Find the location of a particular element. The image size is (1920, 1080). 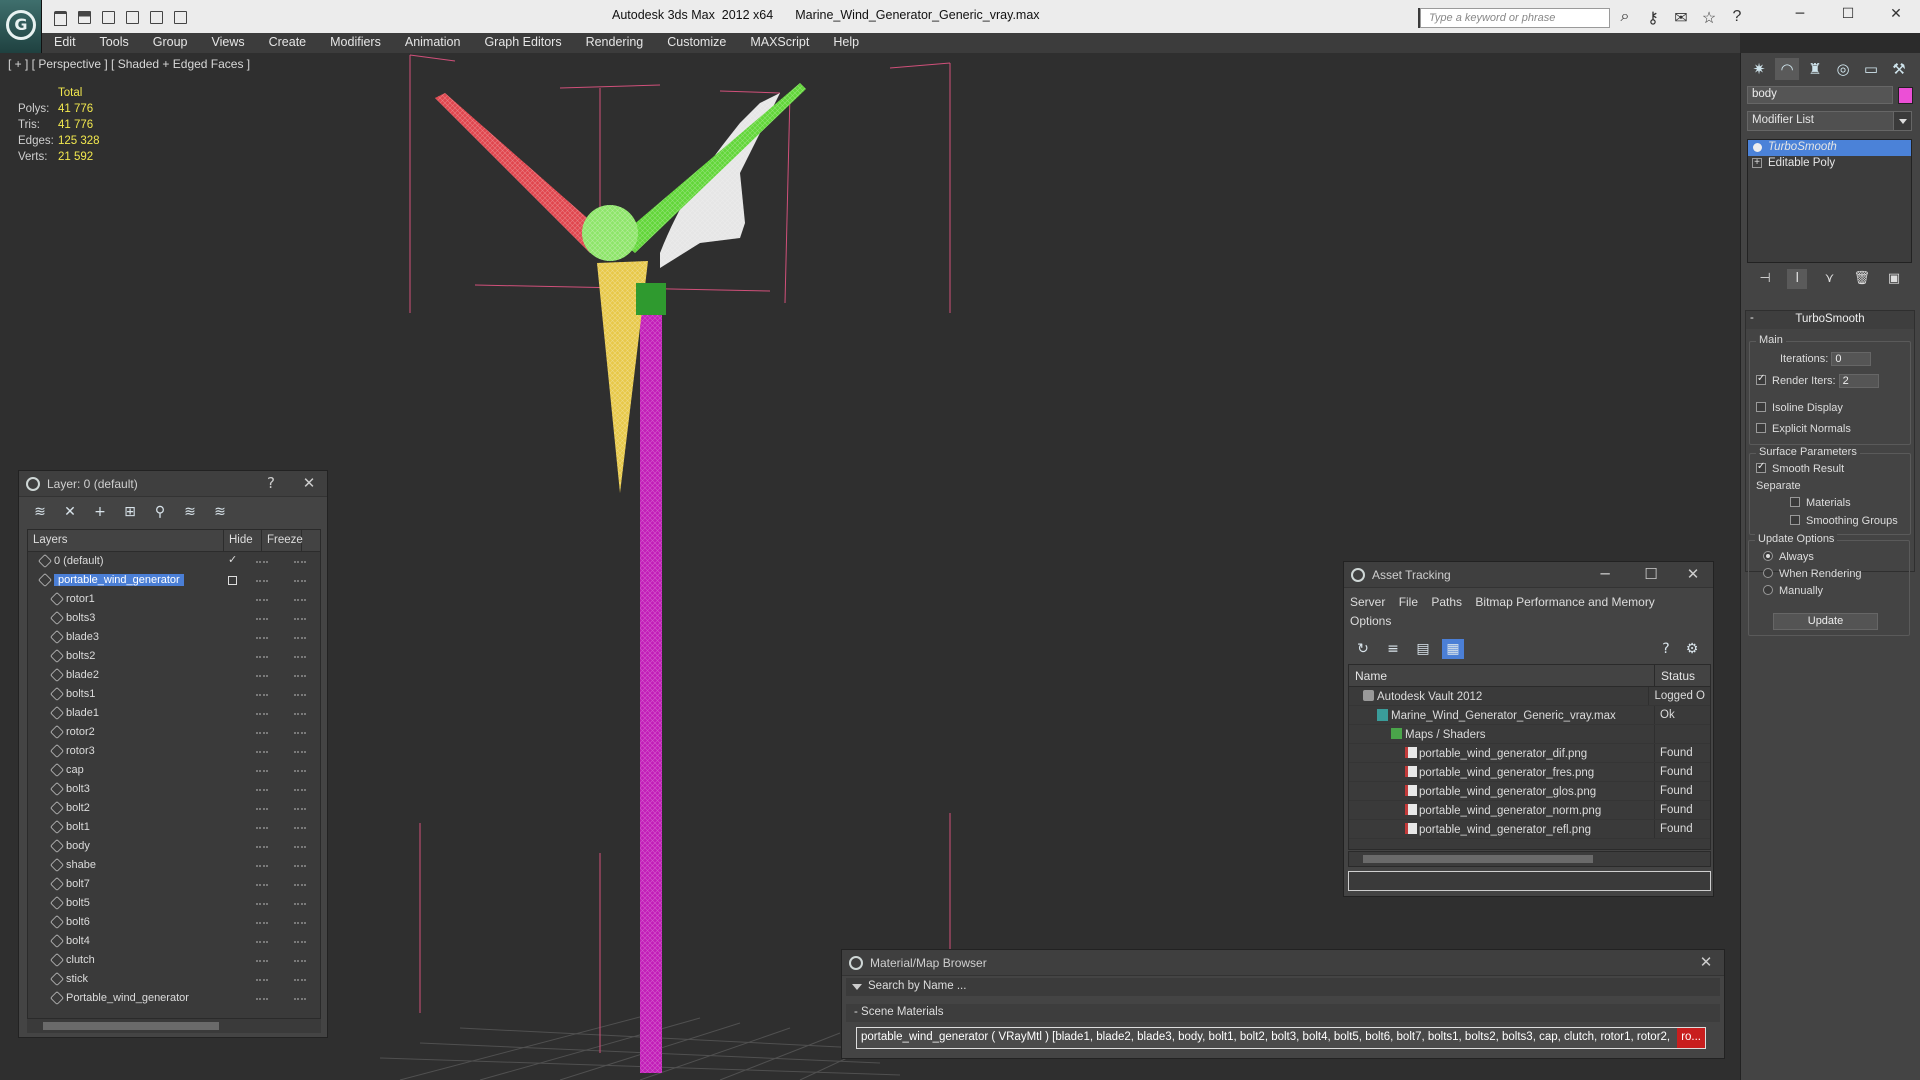

asset-row: portable_wind_generator_norm.png Found is located at coordinates (1529, 810).